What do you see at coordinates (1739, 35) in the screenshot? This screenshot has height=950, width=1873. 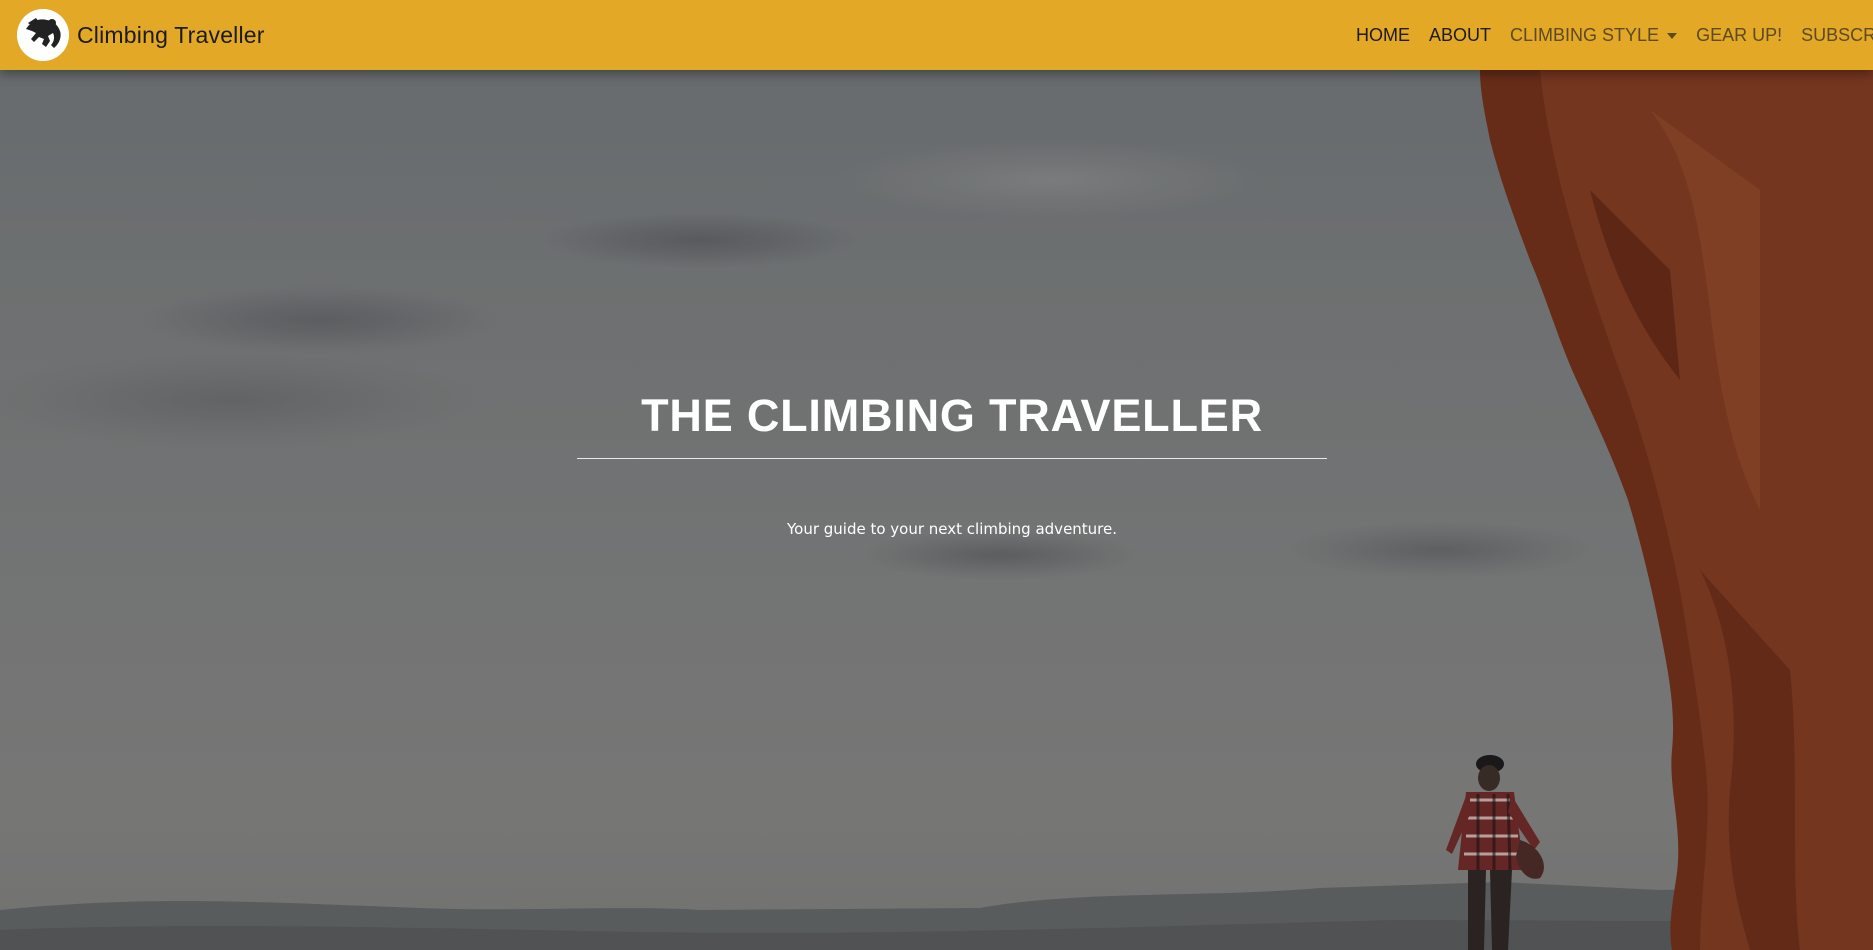 I see `nav-gear-up-link: GEAR UP!` at bounding box center [1739, 35].